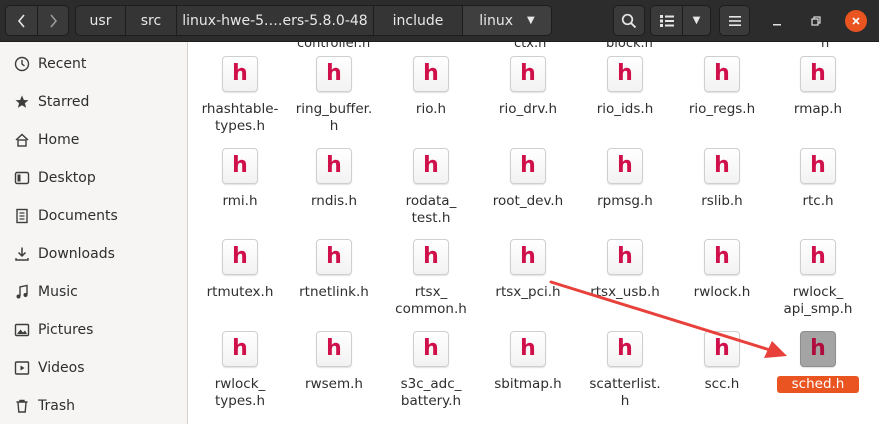  I want to click on file-name-label: rwlock_ api_smp.h, so click(818, 300).